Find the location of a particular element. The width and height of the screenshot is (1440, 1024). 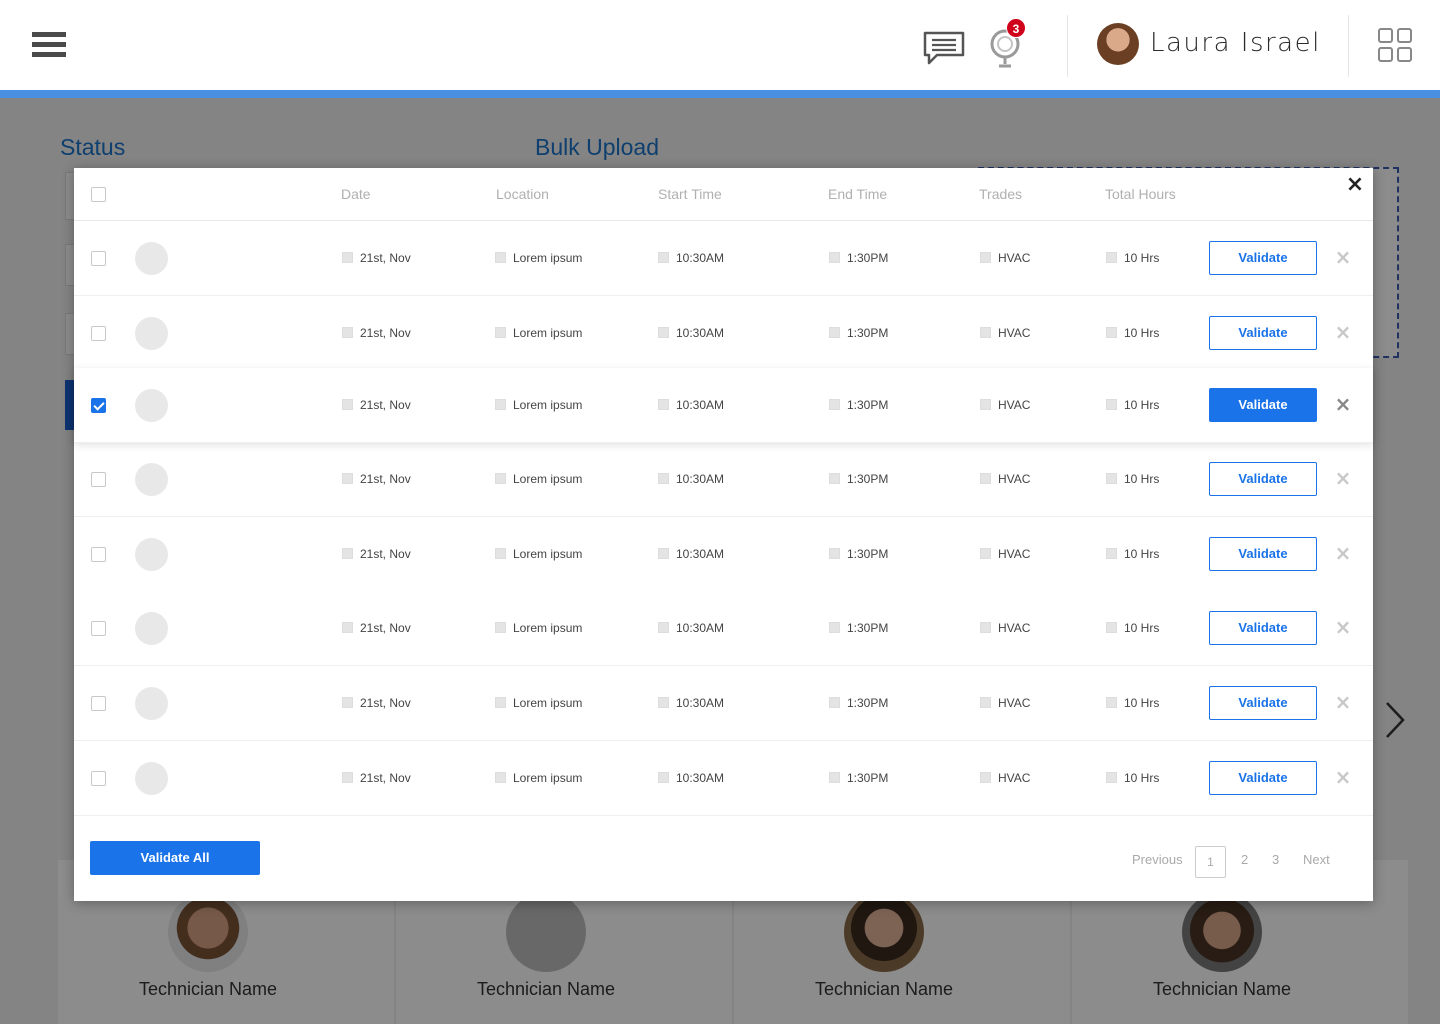

select-all-checkbox is located at coordinates (98, 194).